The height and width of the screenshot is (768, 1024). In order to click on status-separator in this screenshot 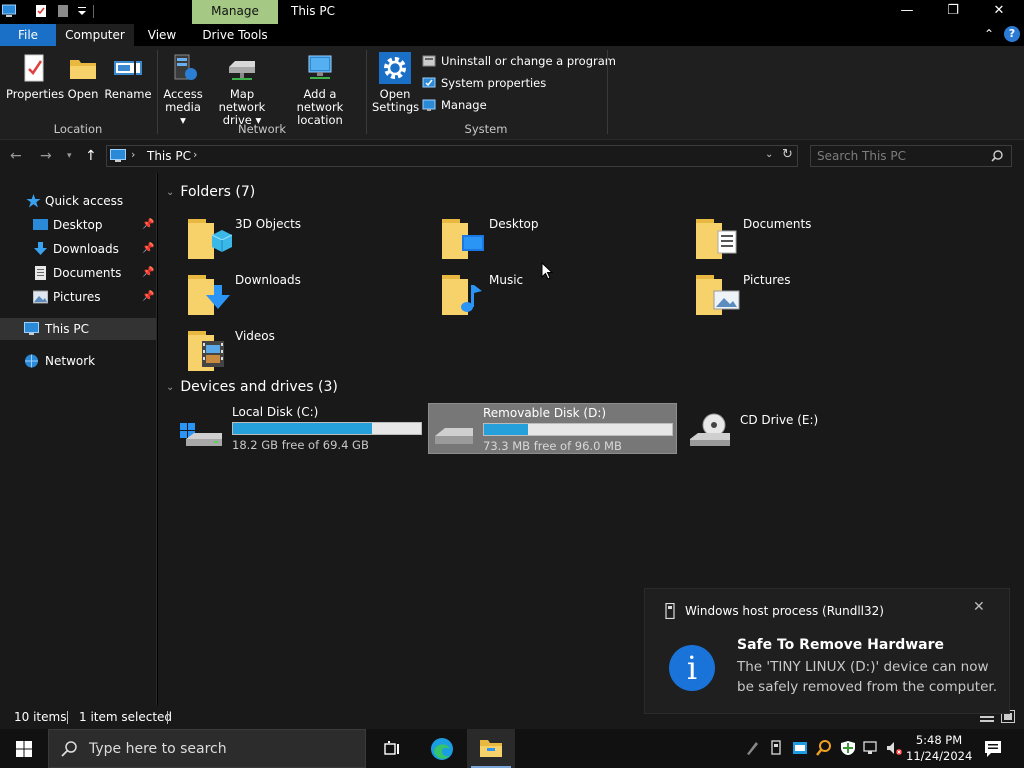, I will do `click(67, 717)`.